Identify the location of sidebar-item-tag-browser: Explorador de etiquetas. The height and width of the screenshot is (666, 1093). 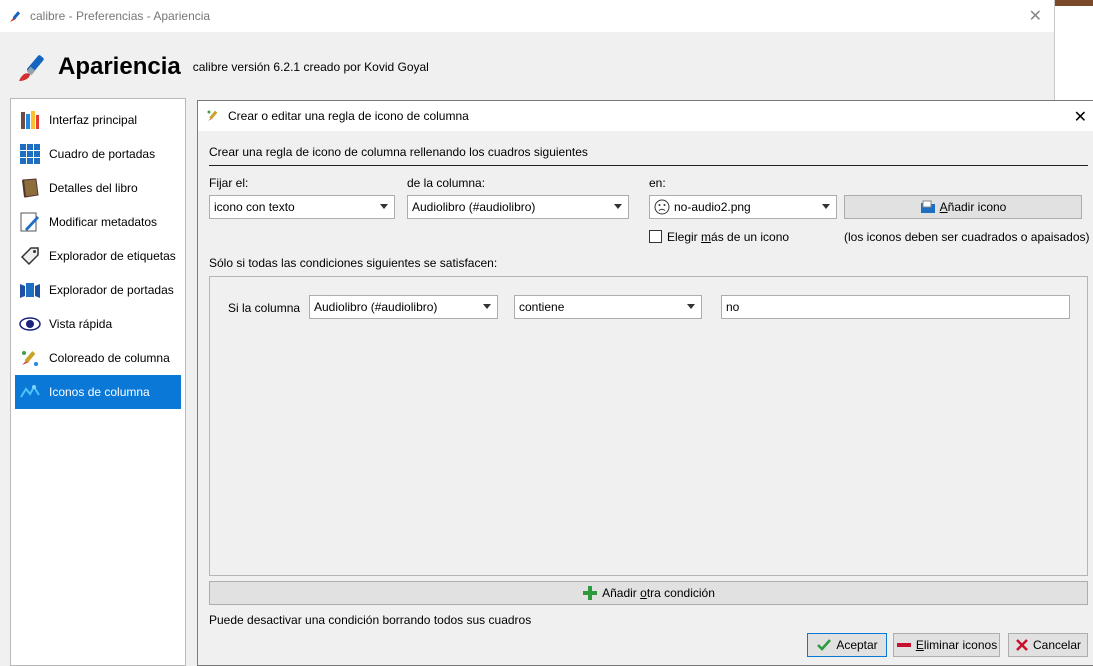
(98, 256).